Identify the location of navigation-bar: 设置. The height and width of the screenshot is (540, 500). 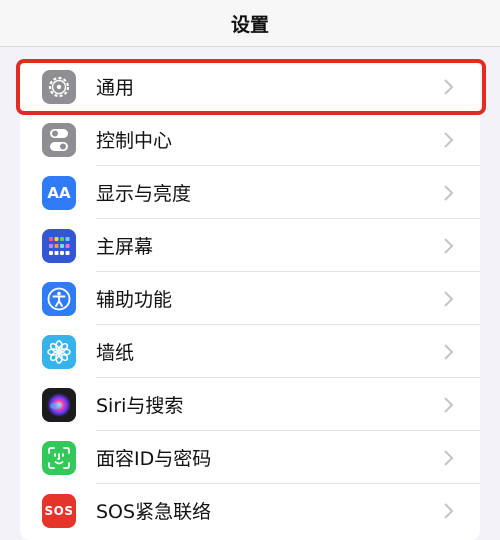
(250, 23).